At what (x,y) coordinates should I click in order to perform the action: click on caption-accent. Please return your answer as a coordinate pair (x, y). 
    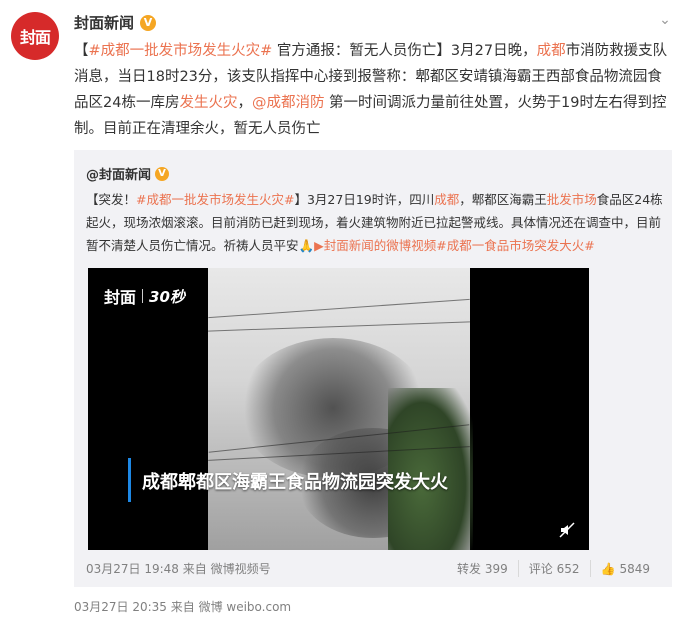
    Looking at the image, I should click on (129, 480).